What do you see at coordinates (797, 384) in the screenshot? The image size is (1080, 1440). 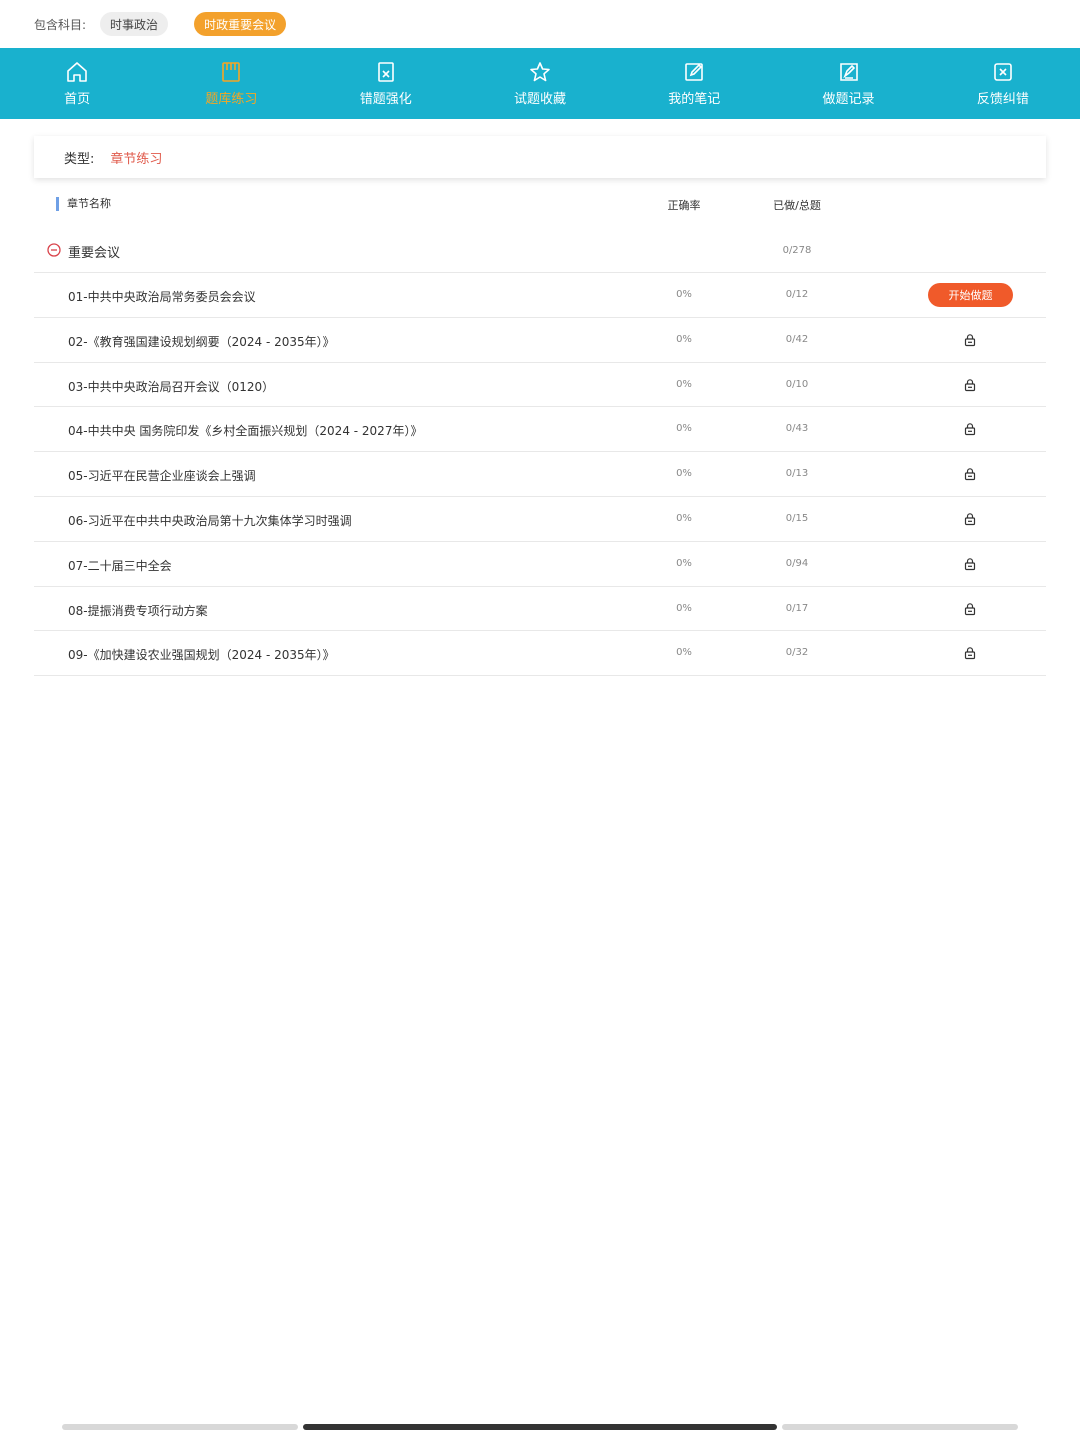 I see `chapter-done: 0/10` at bounding box center [797, 384].